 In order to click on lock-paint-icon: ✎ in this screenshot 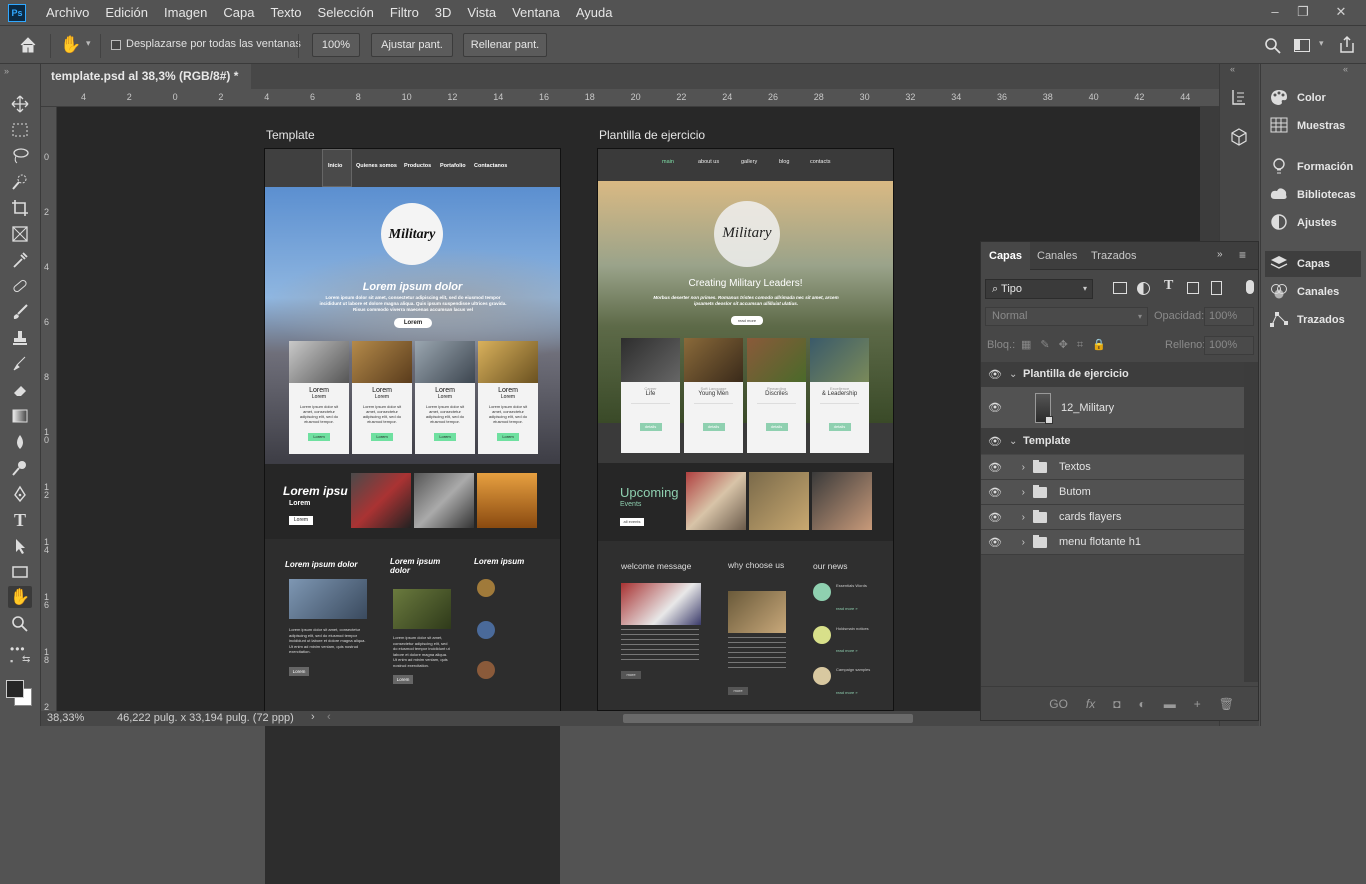, I will do `click(1049, 345)`.